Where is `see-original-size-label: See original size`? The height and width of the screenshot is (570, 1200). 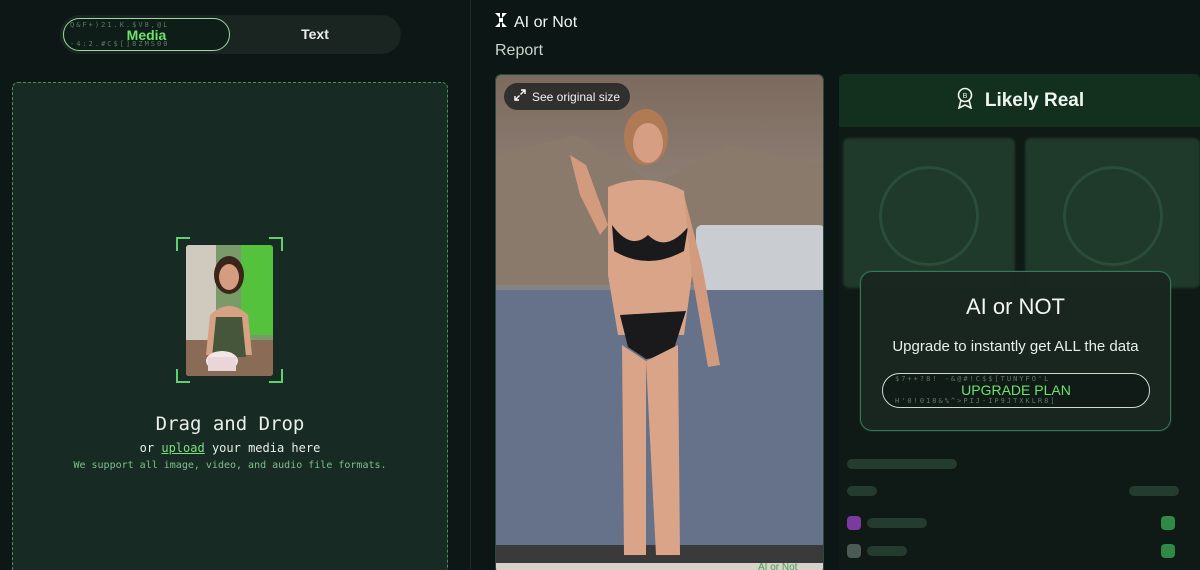
see-original-size-label: See original size is located at coordinates (576, 96).